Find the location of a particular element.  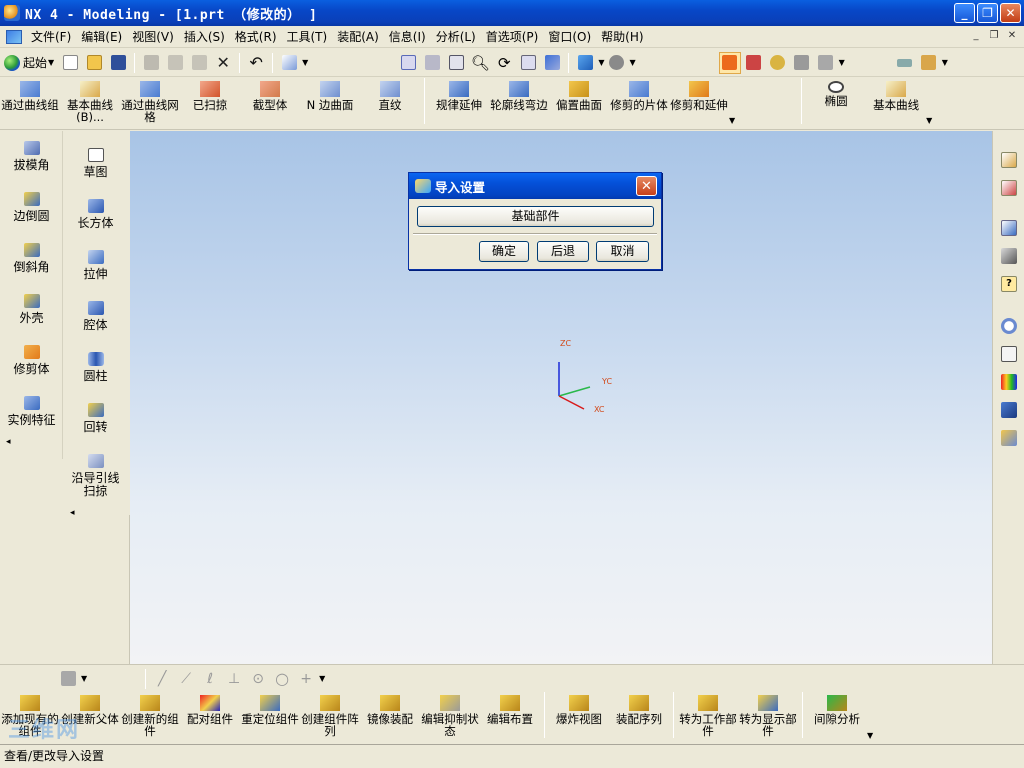

ruled-button: 直纹 is located at coordinates (390, 103).